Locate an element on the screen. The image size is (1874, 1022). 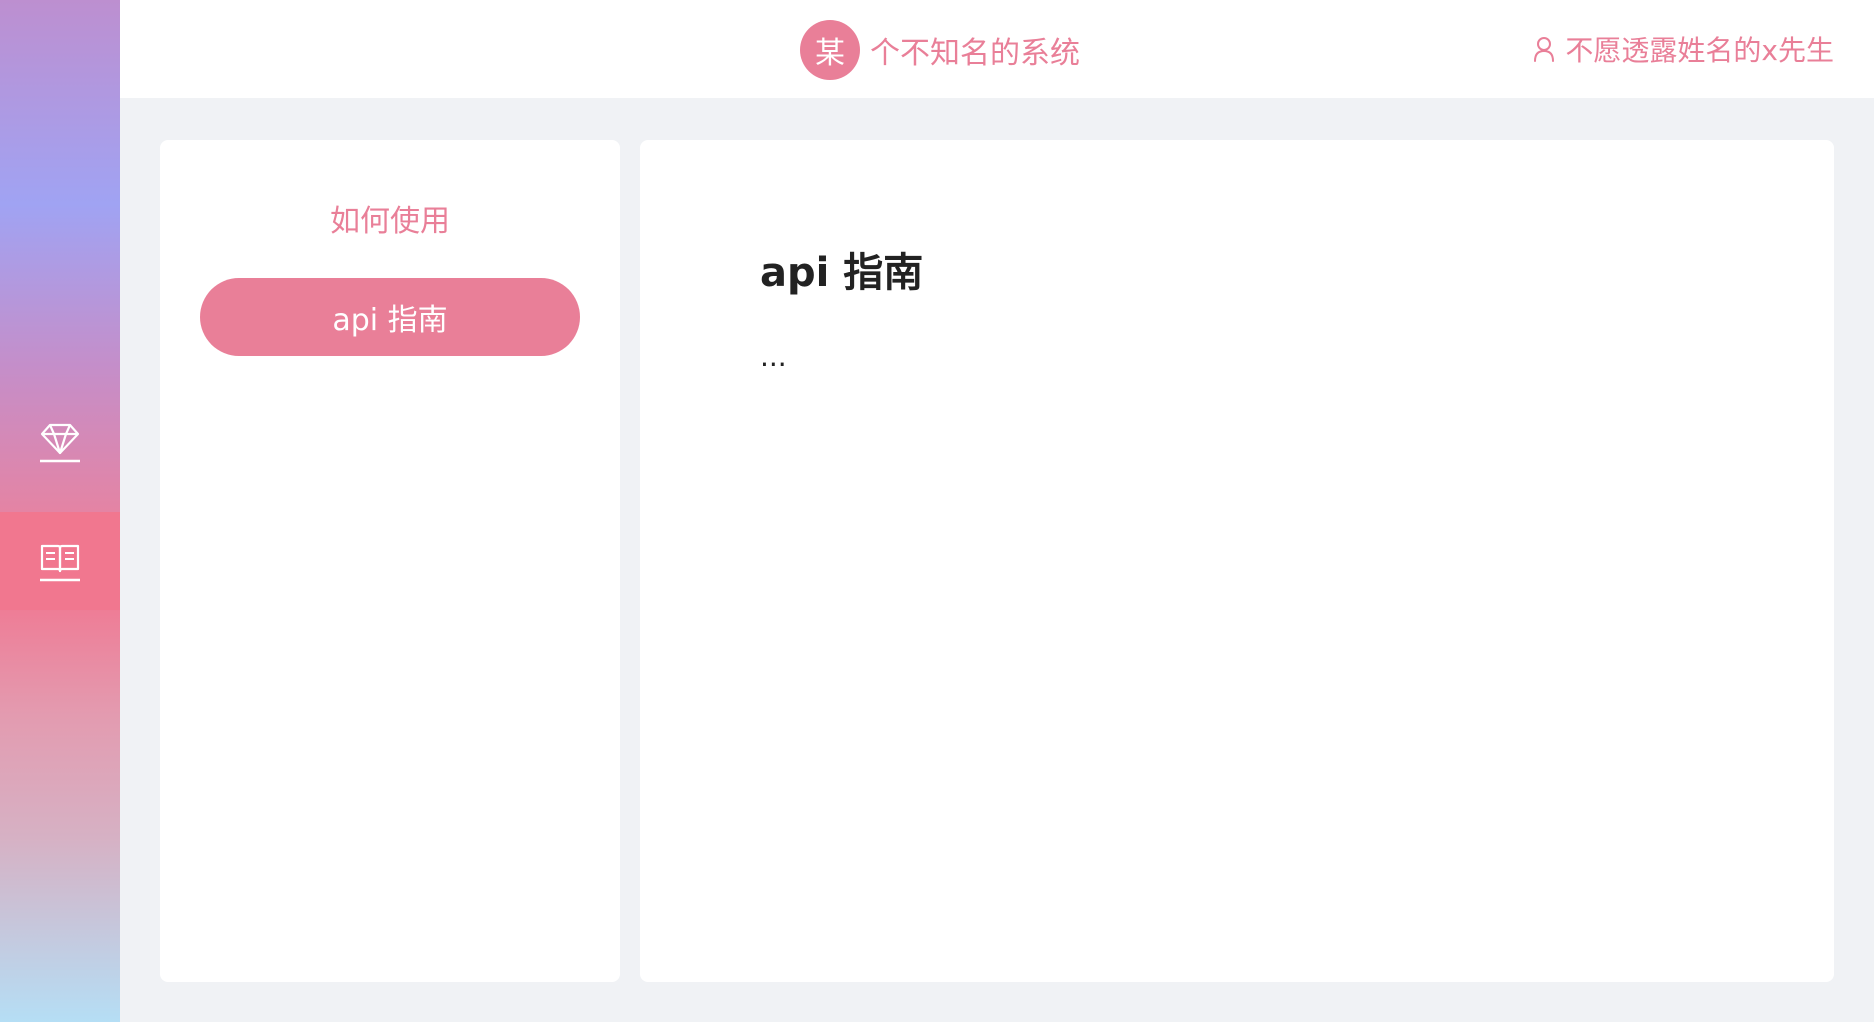
sidebar-title: 如何使用 is located at coordinates (390, 221).